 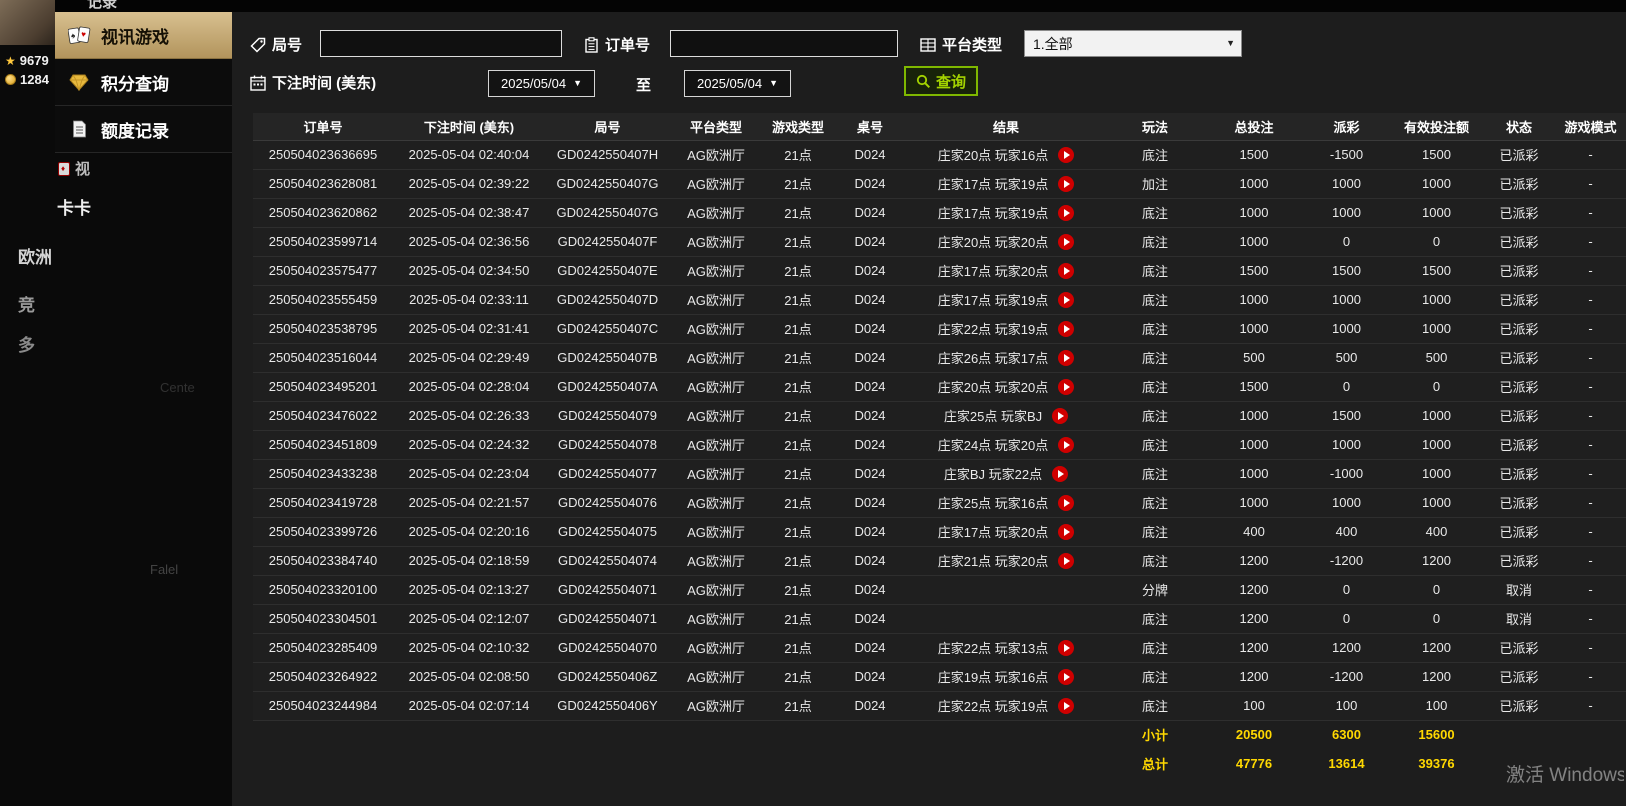 What do you see at coordinates (951, 82) in the screenshot?
I see `search-button-label: 查询` at bounding box center [951, 82].